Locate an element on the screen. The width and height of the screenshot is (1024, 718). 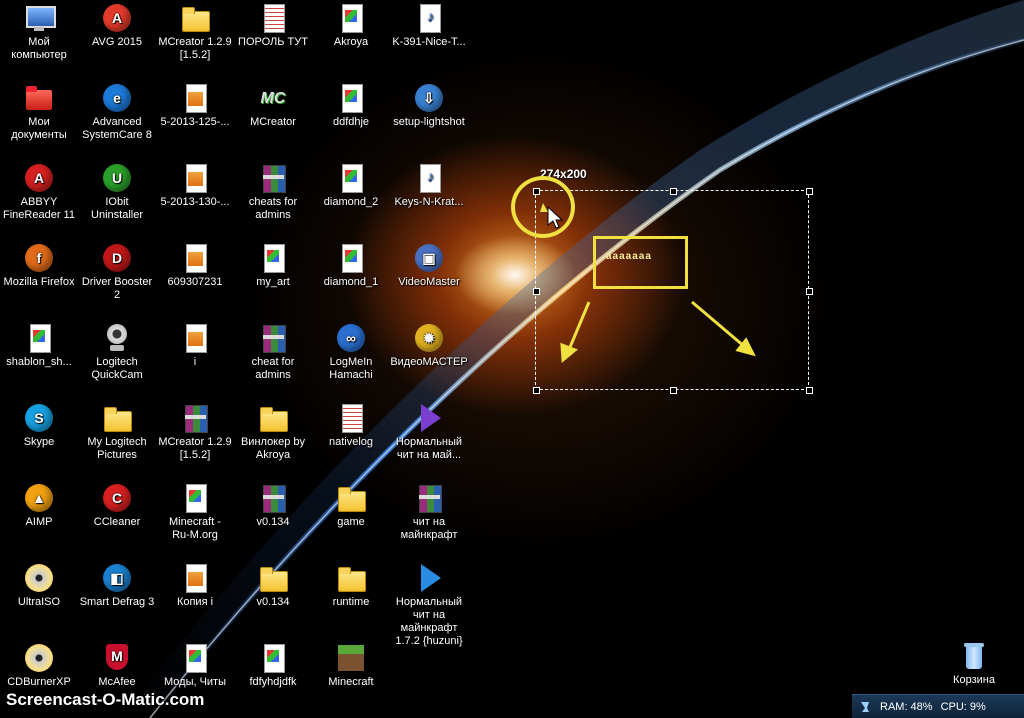
arrow-right is located at coordinates (718, 324).